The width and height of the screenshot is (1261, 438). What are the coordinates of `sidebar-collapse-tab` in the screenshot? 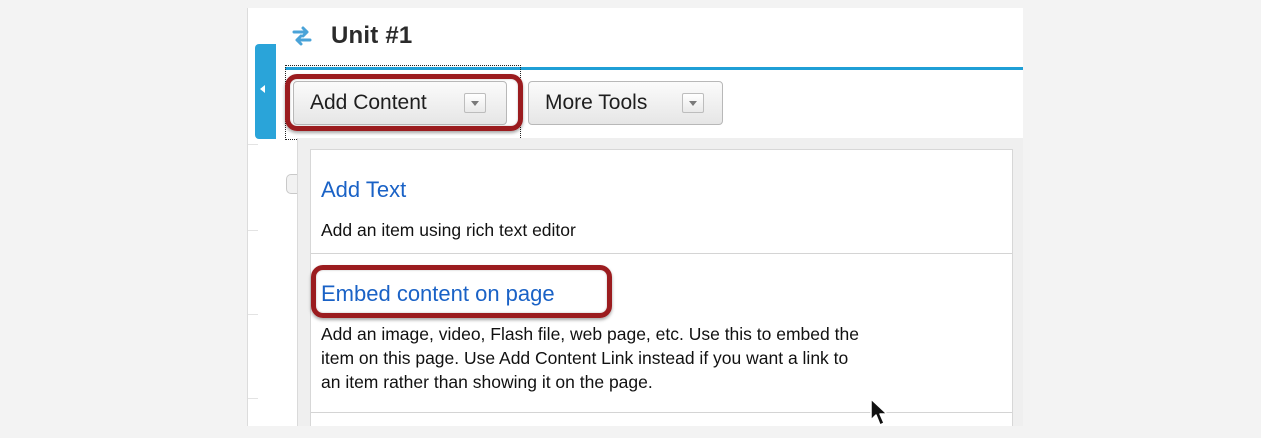 It's located at (265, 91).